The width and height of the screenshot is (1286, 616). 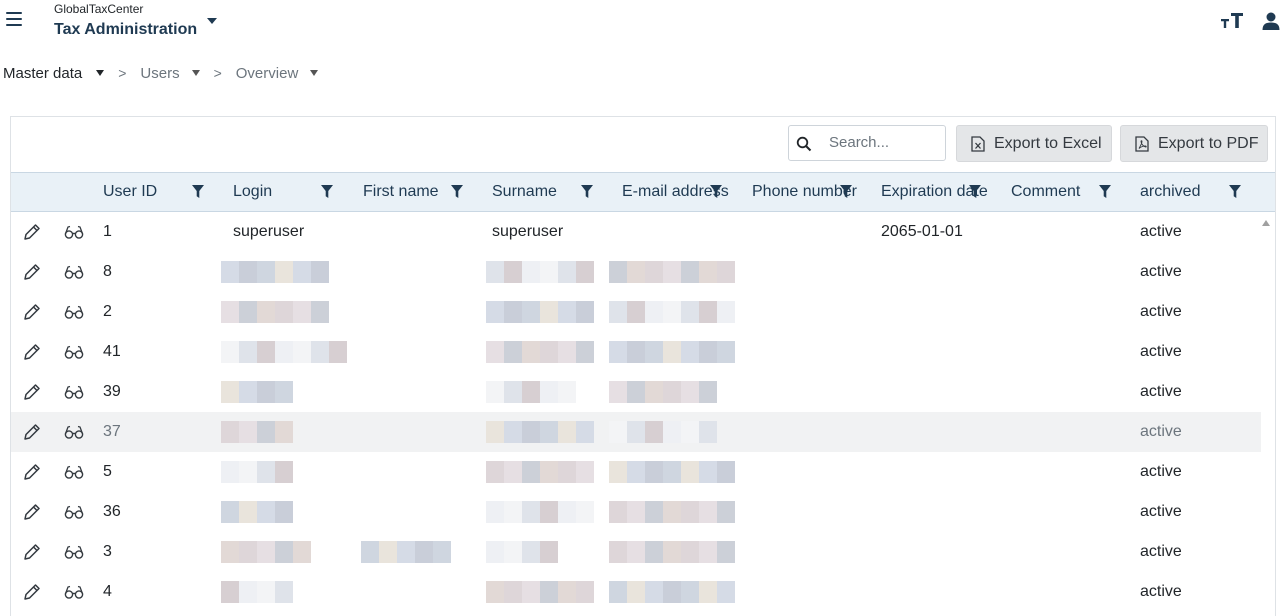 I want to click on export-pdf-button: Export to PDF, so click(x=1194, y=143).